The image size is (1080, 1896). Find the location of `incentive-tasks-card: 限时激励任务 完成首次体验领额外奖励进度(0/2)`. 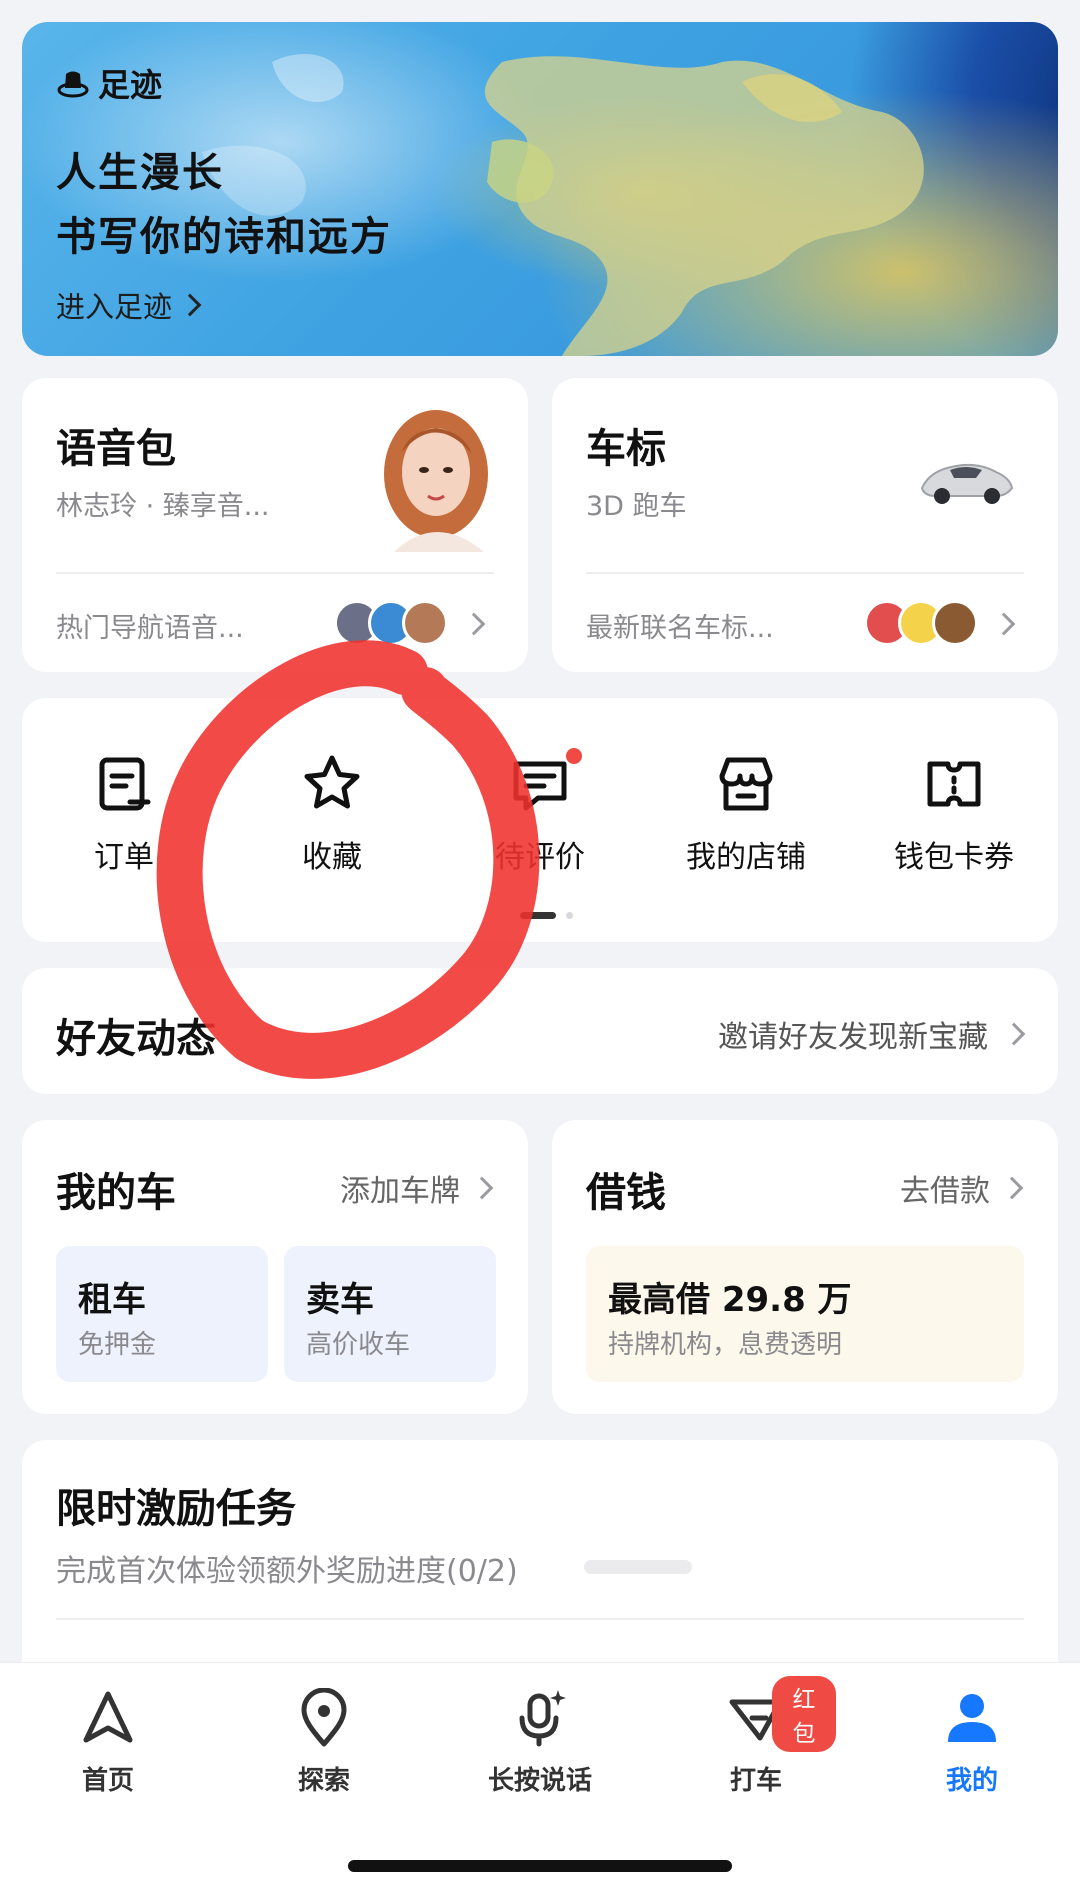

incentive-tasks-card: 限时激励任务 完成首次体验领额外奖励进度(0/2) is located at coordinates (540, 1560).